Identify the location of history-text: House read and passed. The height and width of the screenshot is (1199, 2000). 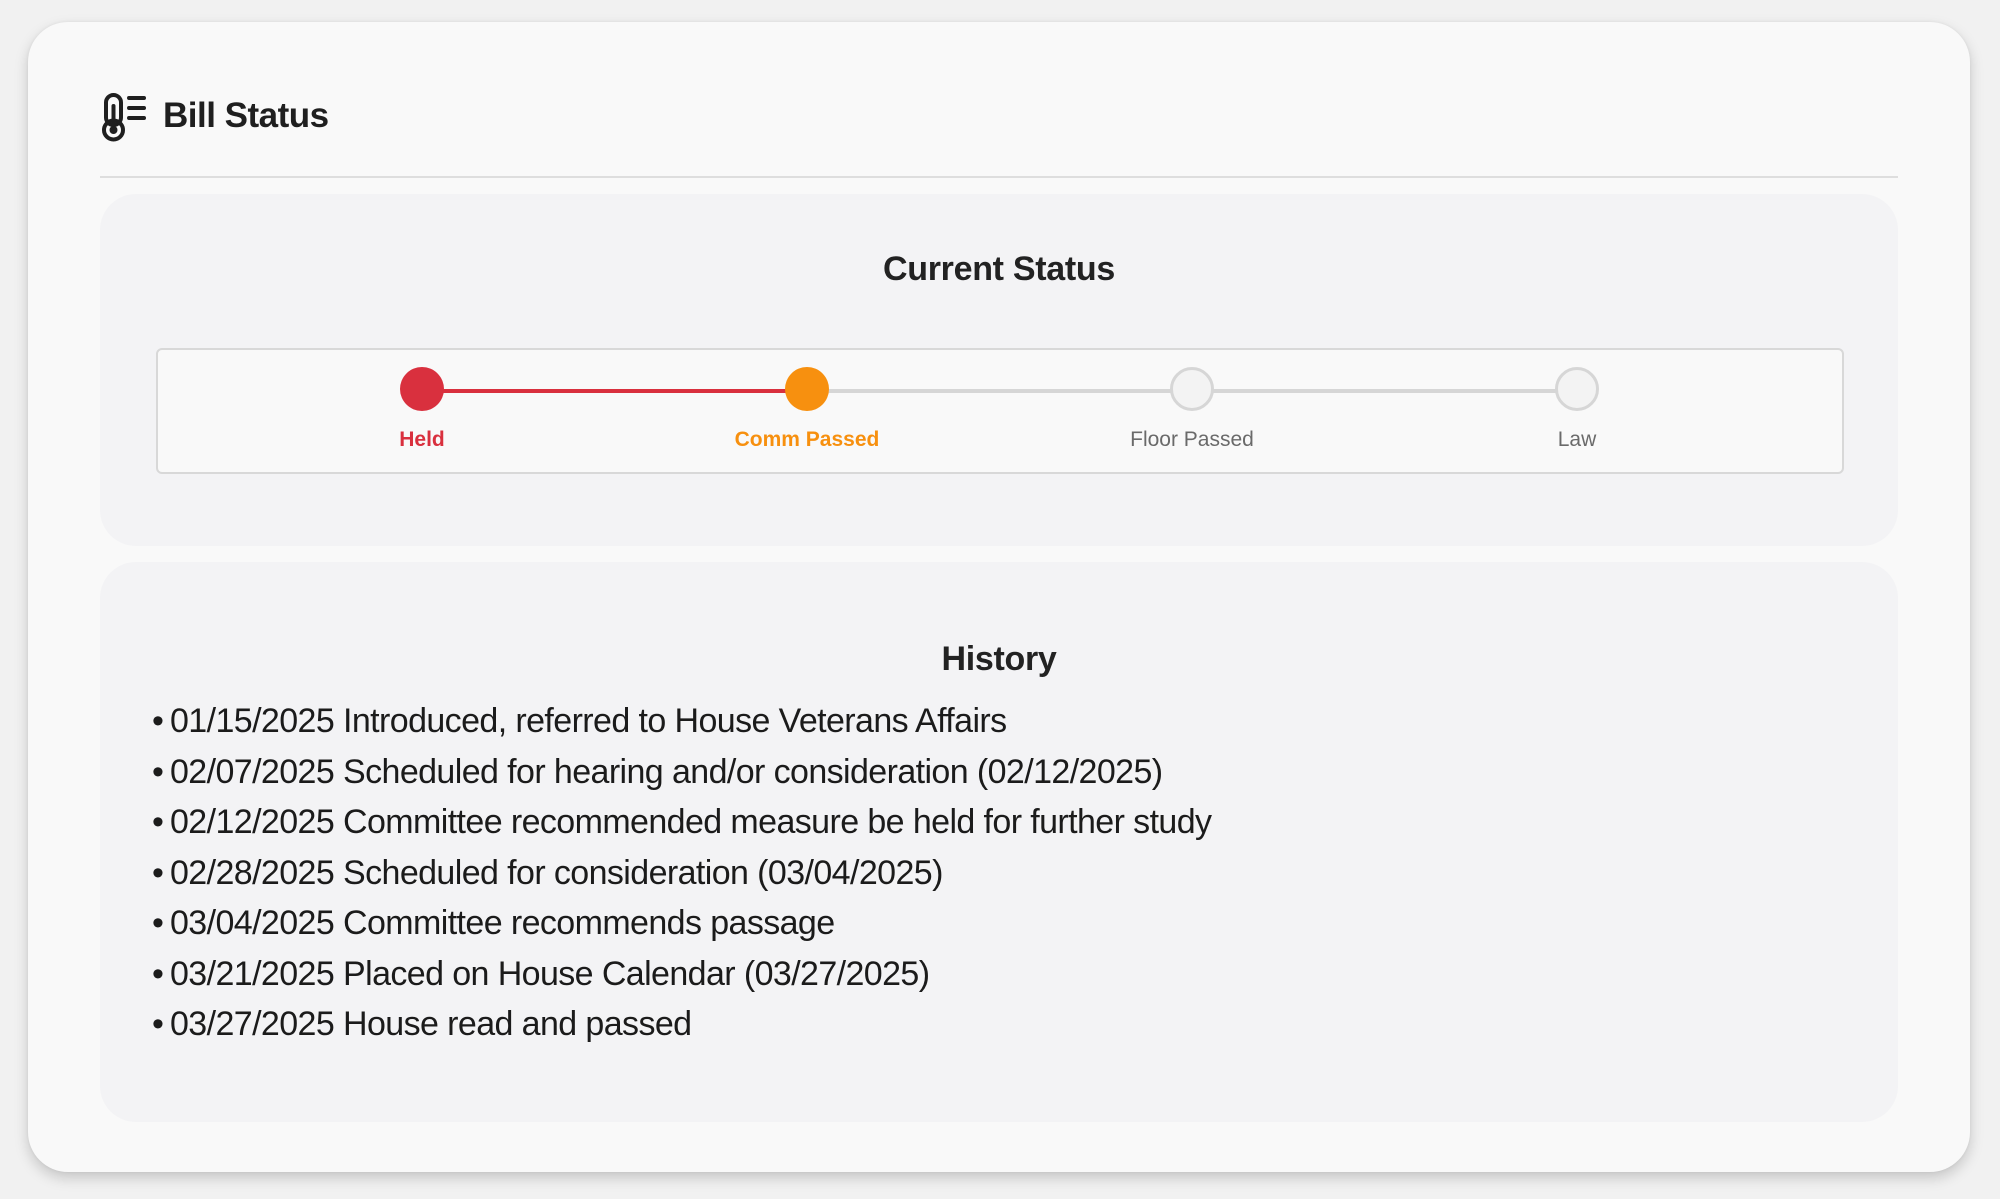
(517, 1024).